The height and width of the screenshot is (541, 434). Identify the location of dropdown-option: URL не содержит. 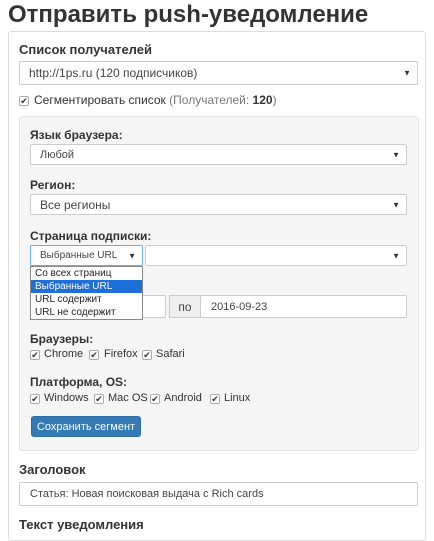
(86, 312).